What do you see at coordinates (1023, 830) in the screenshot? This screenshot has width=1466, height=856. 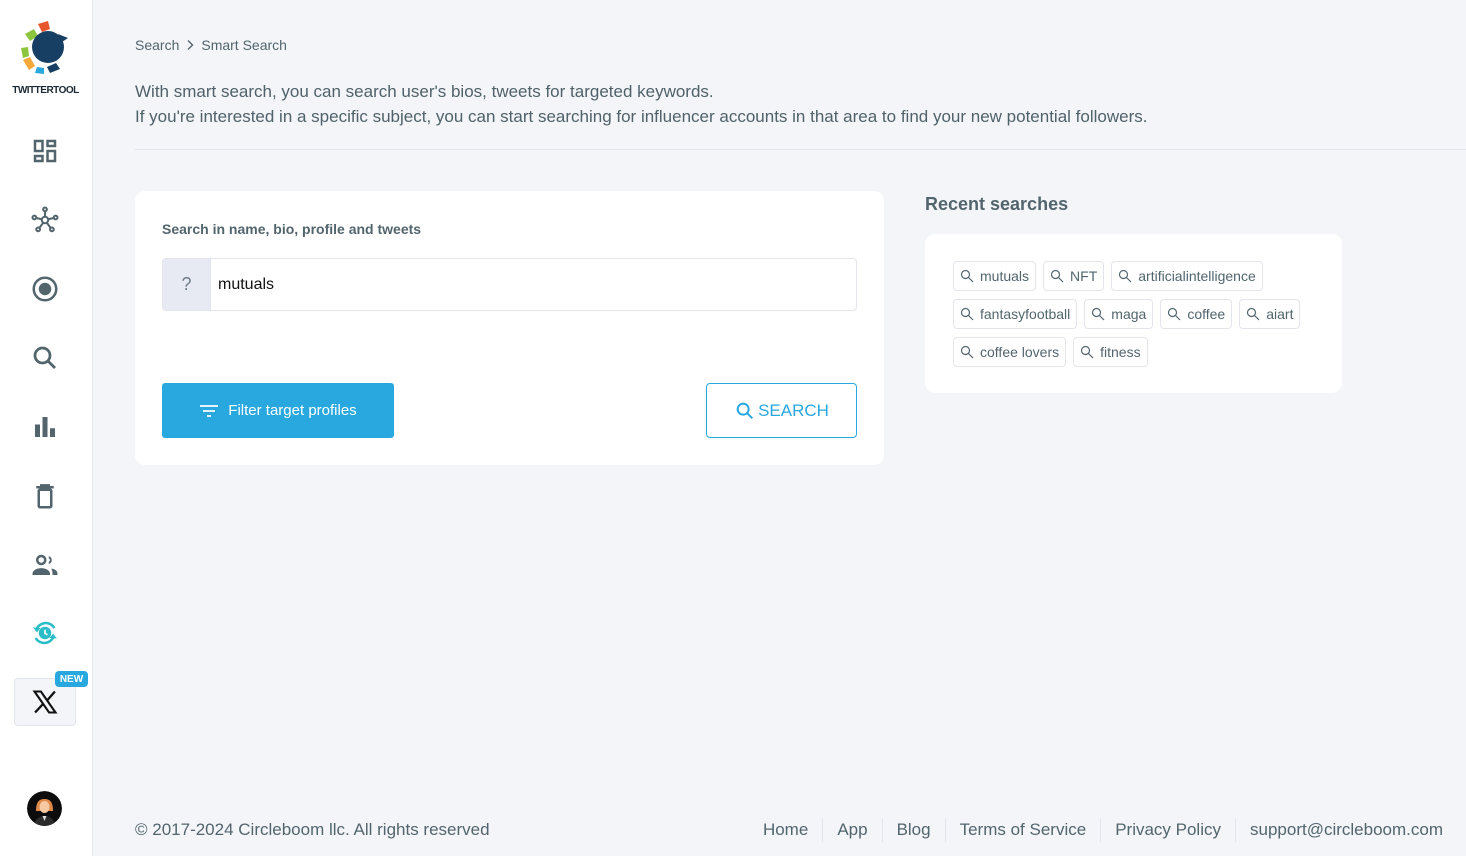 I see `footer-link-terms: Terms of Service` at bounding box center [1023, 830].